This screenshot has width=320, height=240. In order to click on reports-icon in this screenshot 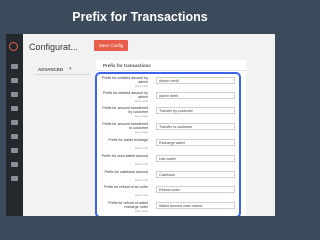, I will do `click(14, 150)`.